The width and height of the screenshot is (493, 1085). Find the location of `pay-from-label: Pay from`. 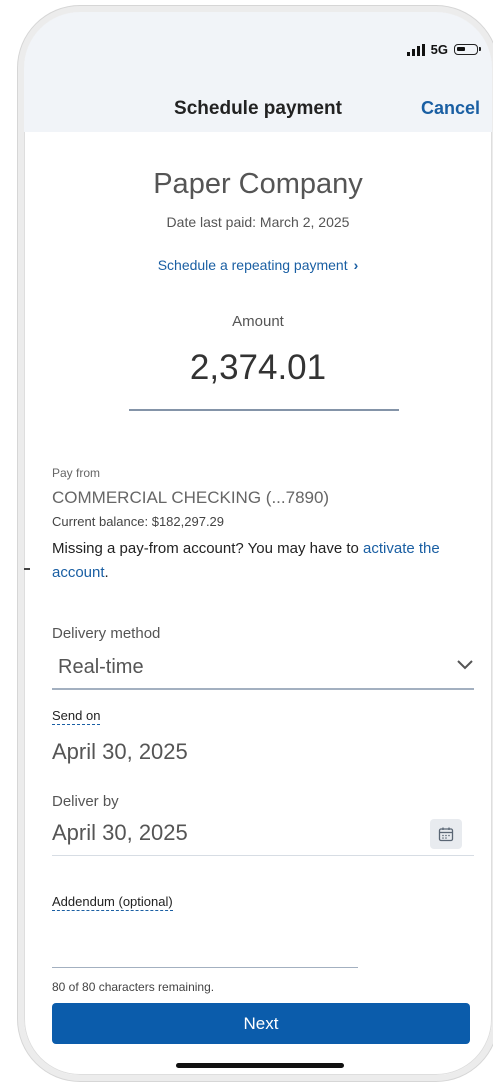

pay-from-label: Pay from is located at coordinates (76, 473).